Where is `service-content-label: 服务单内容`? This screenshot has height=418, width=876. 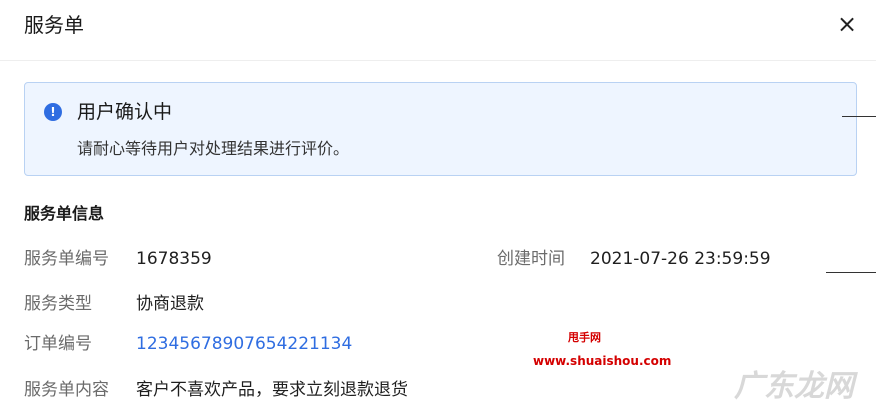
service-content-label: 服务单内容 is located at coordinates (66, 390).